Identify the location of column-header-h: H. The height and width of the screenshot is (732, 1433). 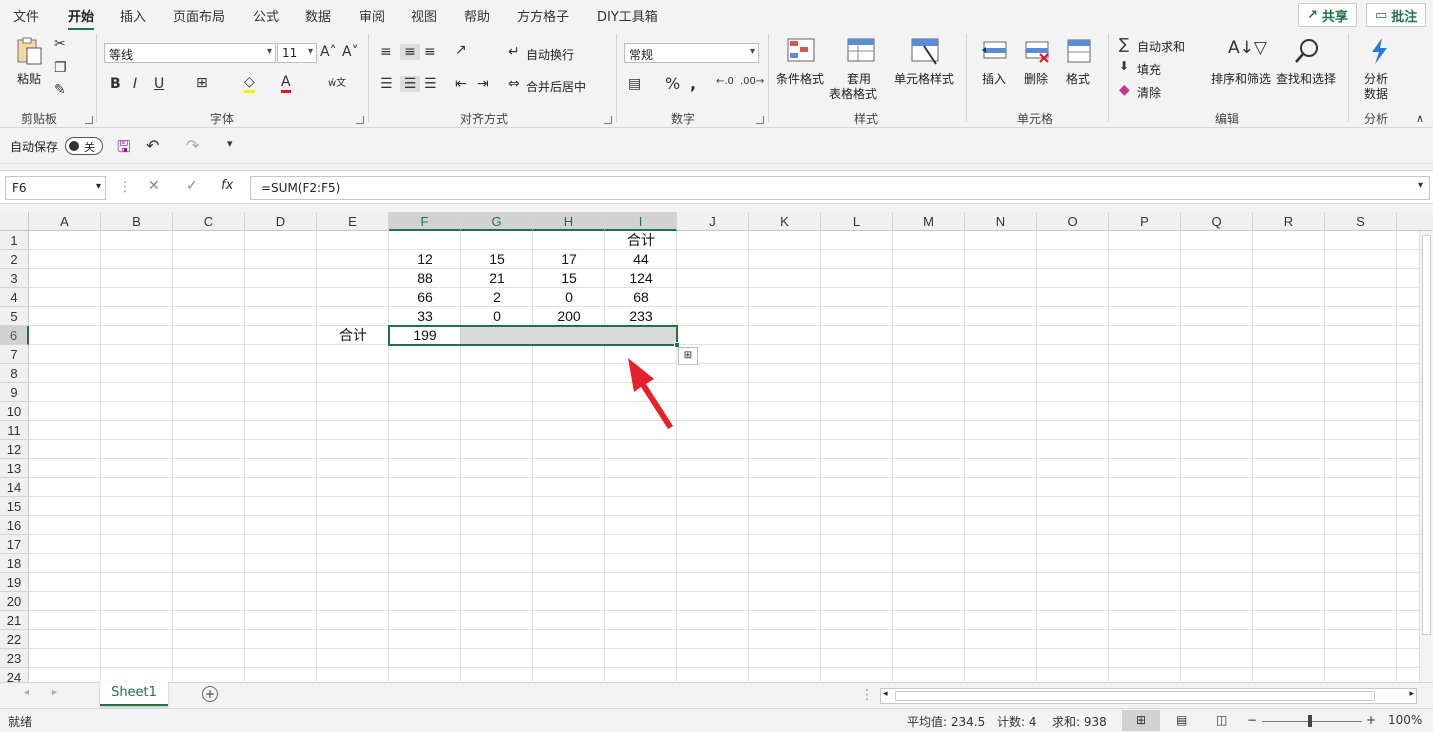
(569, 221).